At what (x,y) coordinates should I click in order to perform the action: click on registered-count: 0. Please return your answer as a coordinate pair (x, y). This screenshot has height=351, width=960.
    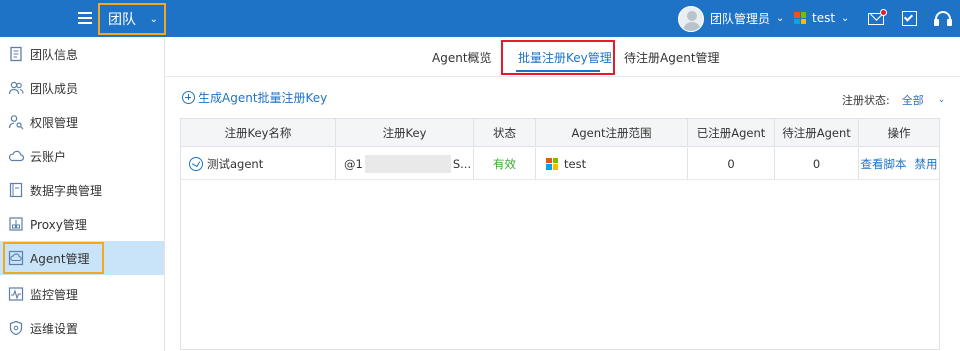
    Looking at the image, I should click on (731, 163).